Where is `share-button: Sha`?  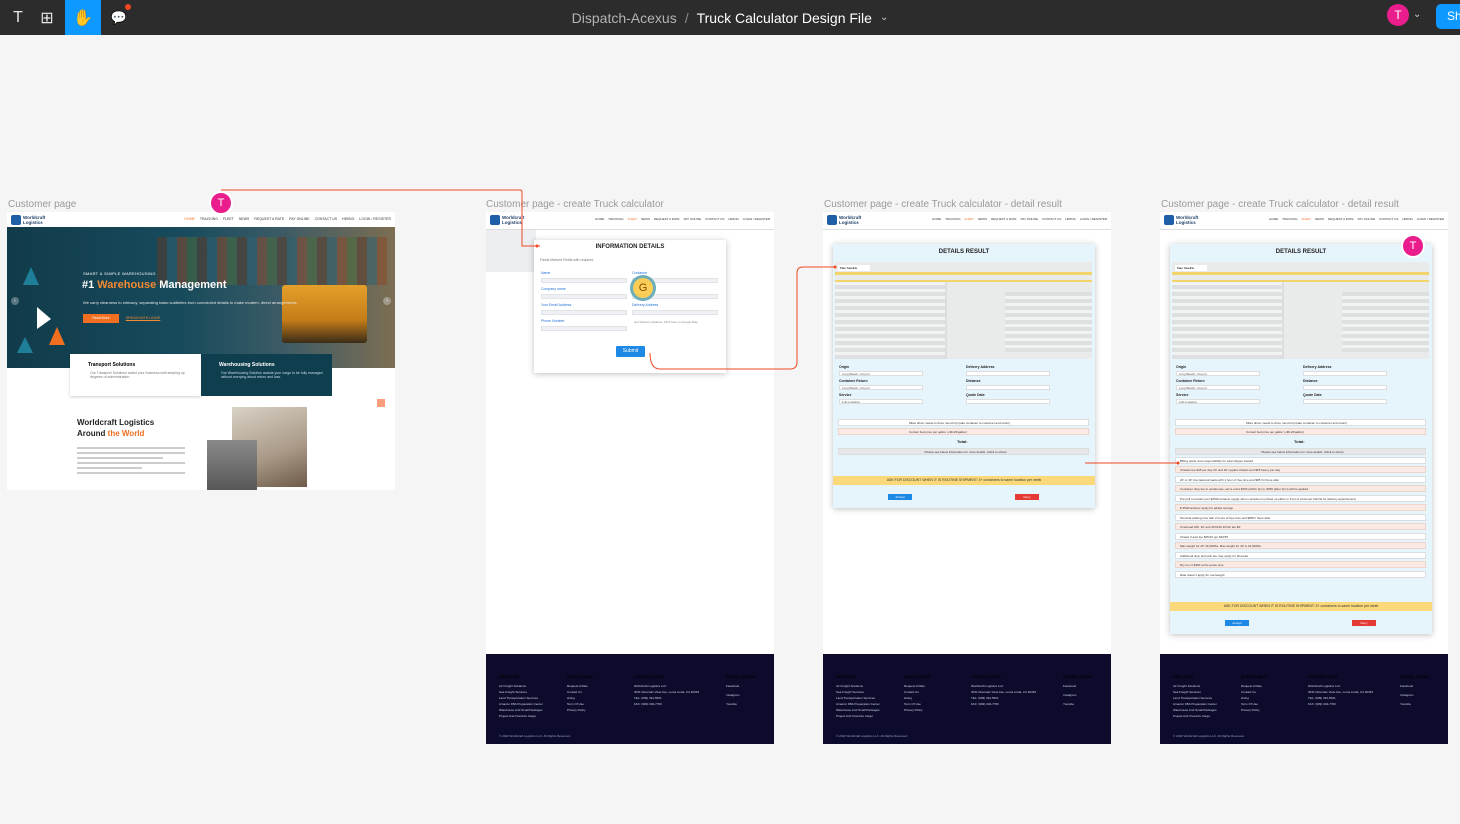 share-button: Sha is located at coordinates (1448, 16).